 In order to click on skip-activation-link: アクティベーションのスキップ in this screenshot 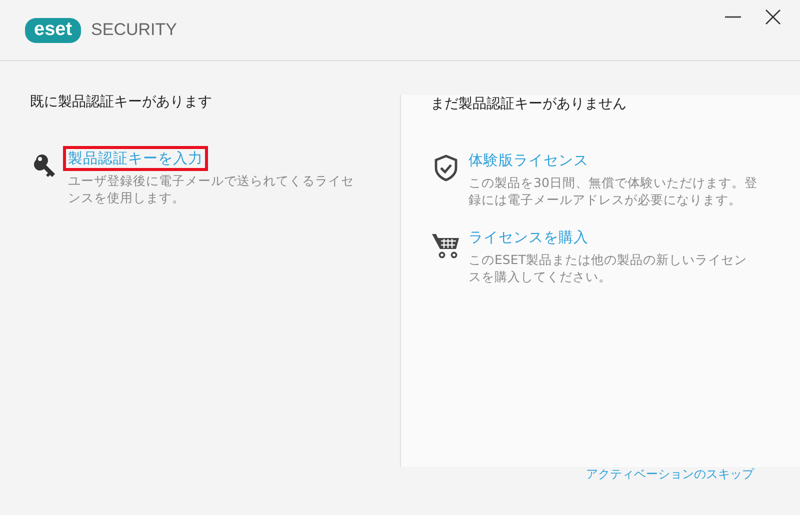, I will do `click(670, 474)`.